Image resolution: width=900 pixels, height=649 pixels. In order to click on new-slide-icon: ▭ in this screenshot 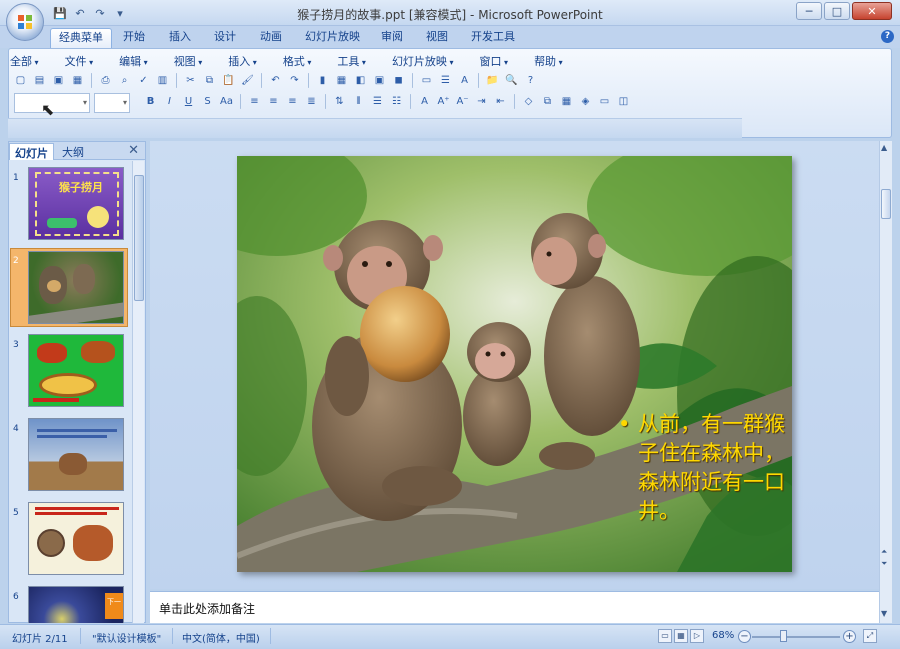, I will do `click(426, 80)`.